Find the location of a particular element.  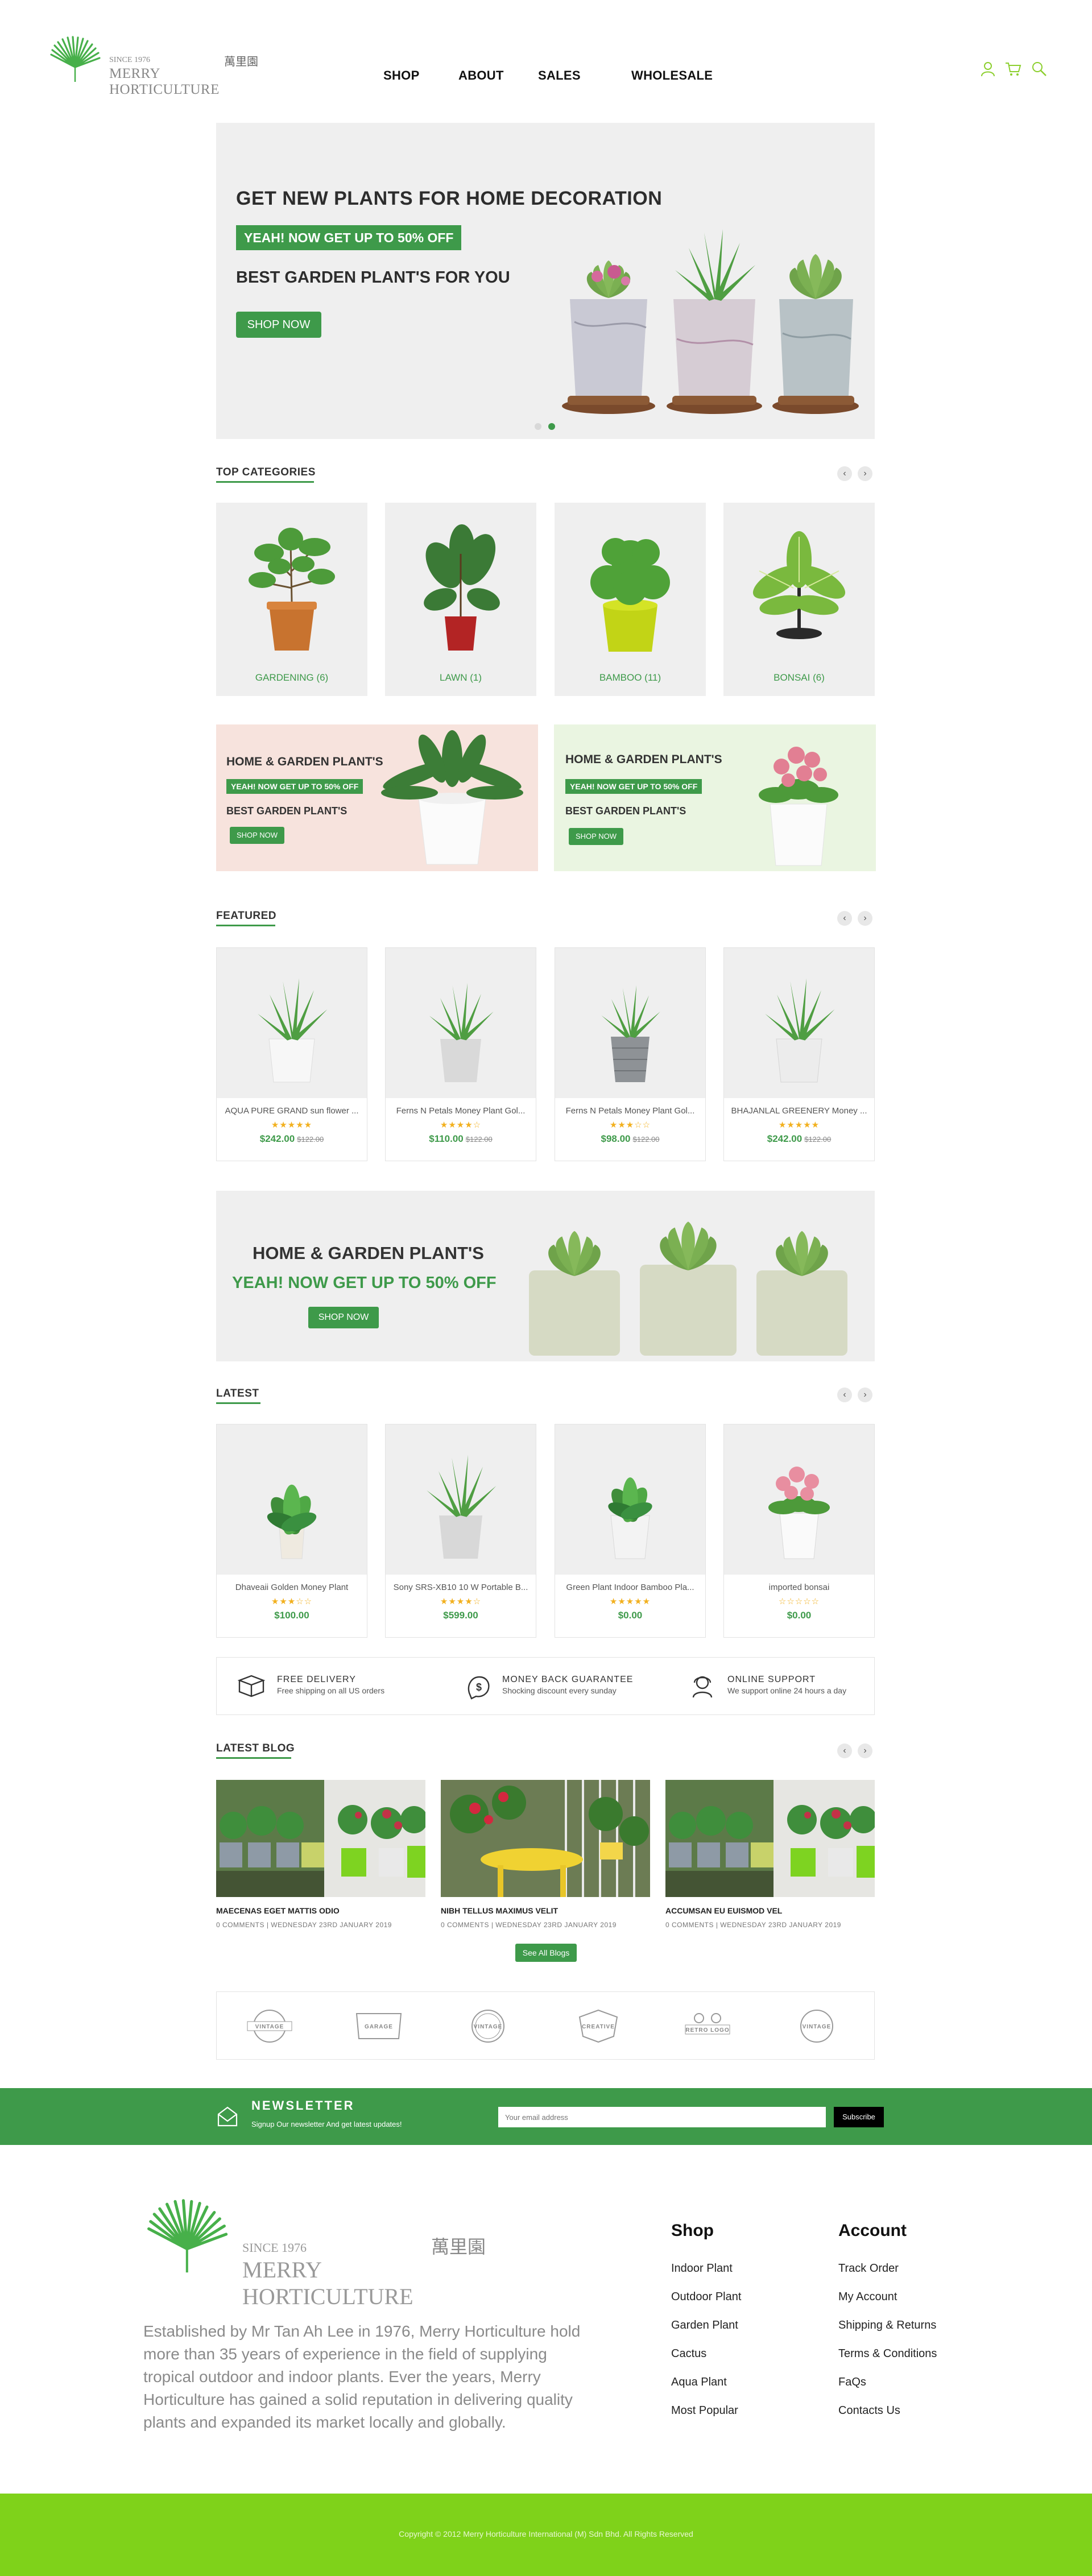

footer-link-aqua-plant: Aqua Plant is located at coordinates (699, 2382).